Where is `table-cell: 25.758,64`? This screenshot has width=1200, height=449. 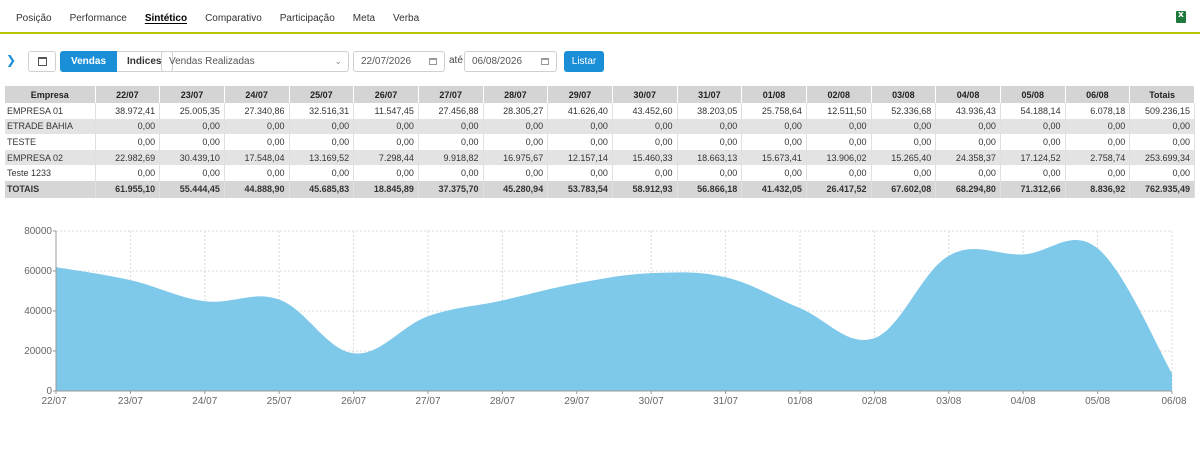
table-cell: 25.758,64 is located at coordinates (774, 111).